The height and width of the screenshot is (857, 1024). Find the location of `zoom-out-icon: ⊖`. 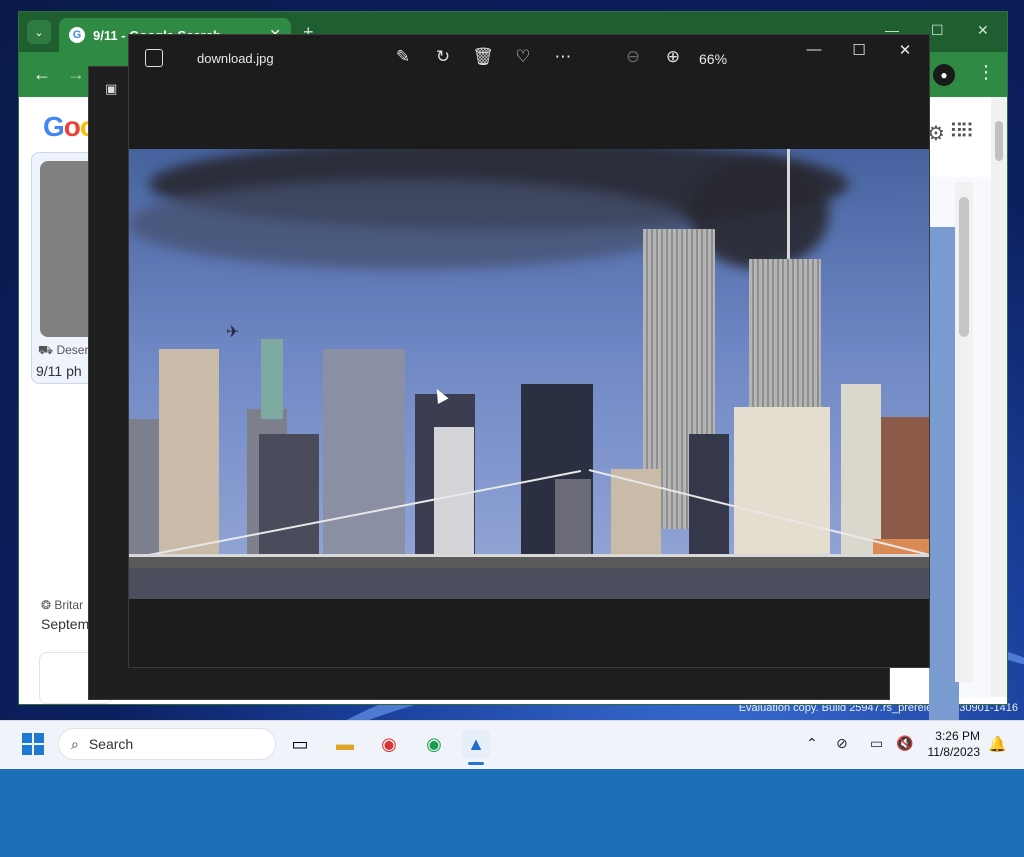

zoom-out-icon: ⊖ is located at coordinates (633, 57).